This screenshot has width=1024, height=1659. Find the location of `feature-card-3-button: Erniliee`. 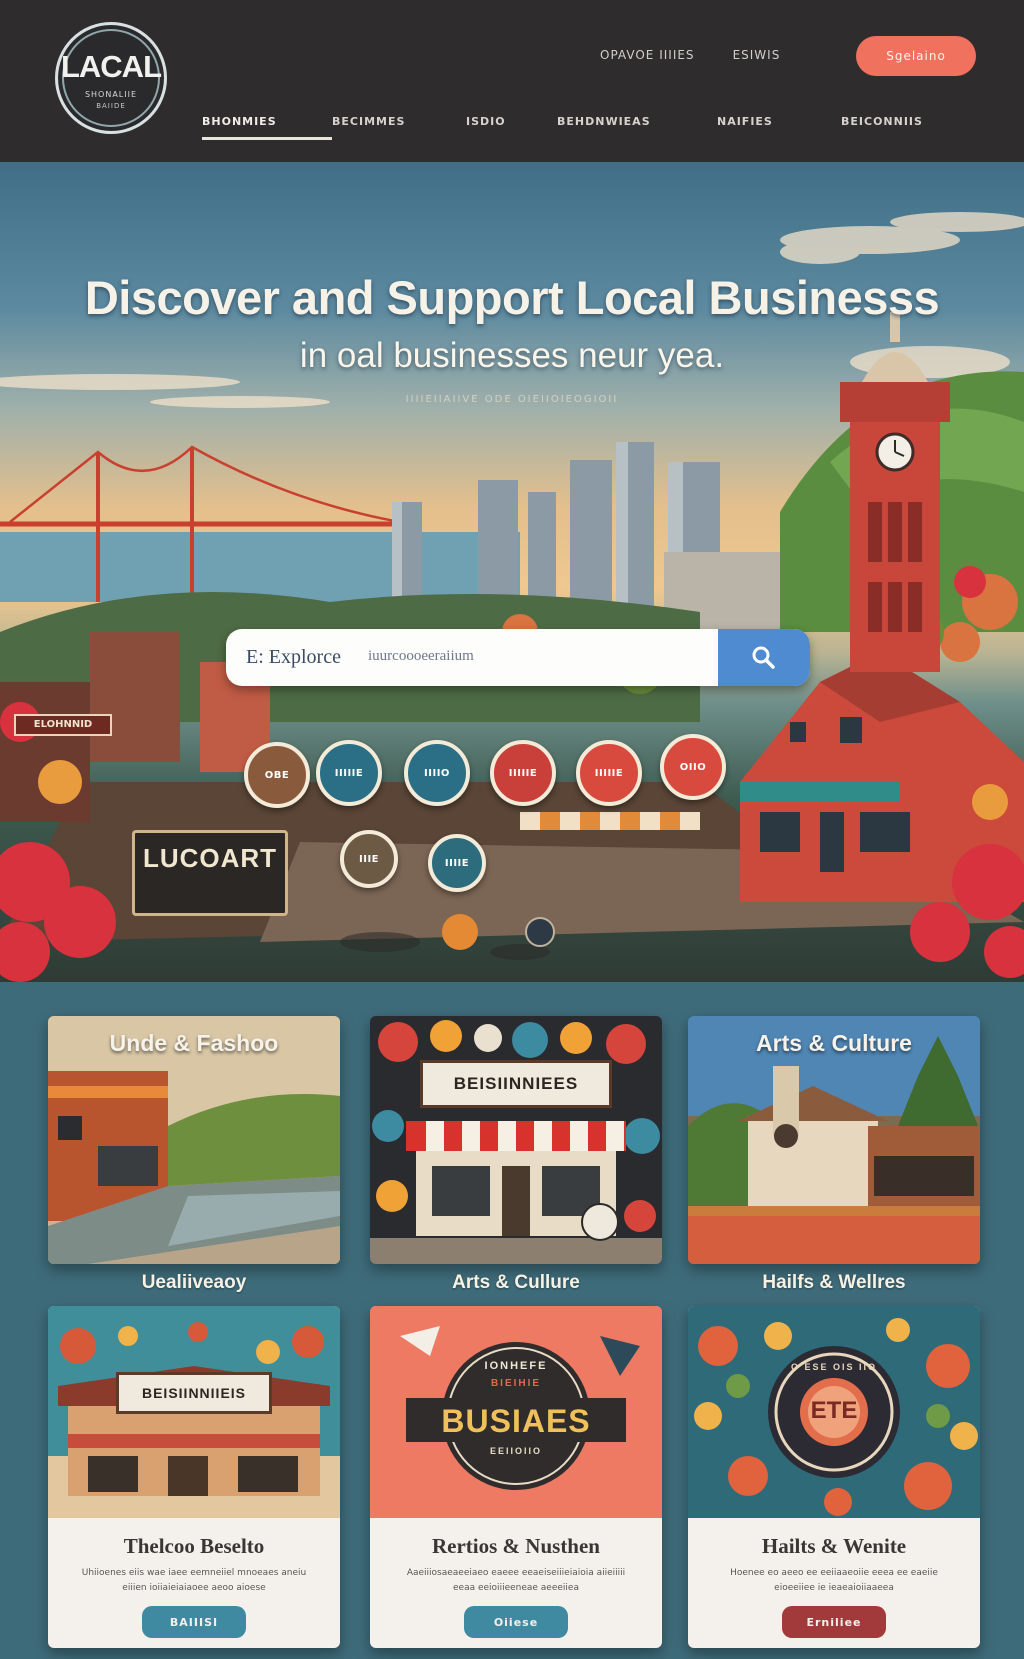

feature-card-3-button: Erniliee is located at coordinates (834, 1622).